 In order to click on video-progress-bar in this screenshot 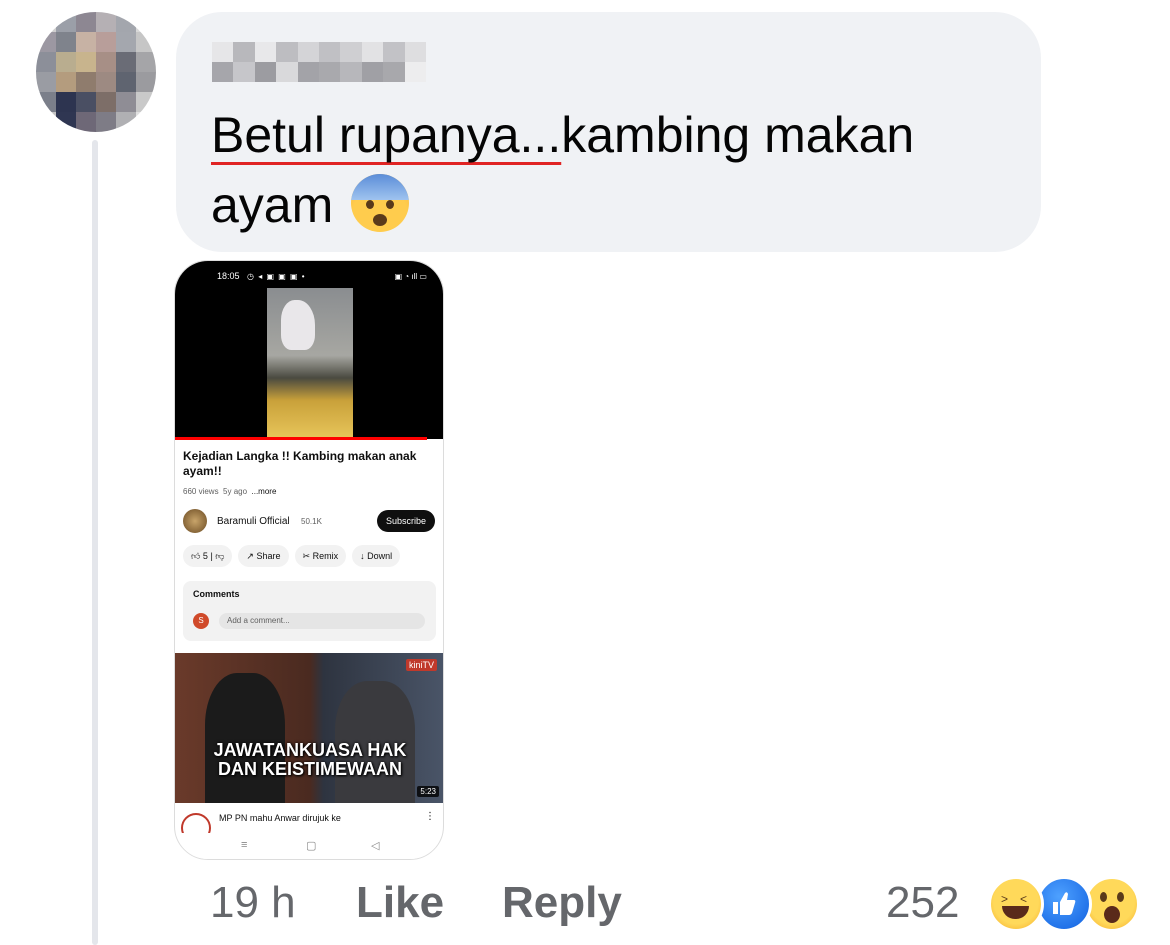, I will do `click(301, 438)`.